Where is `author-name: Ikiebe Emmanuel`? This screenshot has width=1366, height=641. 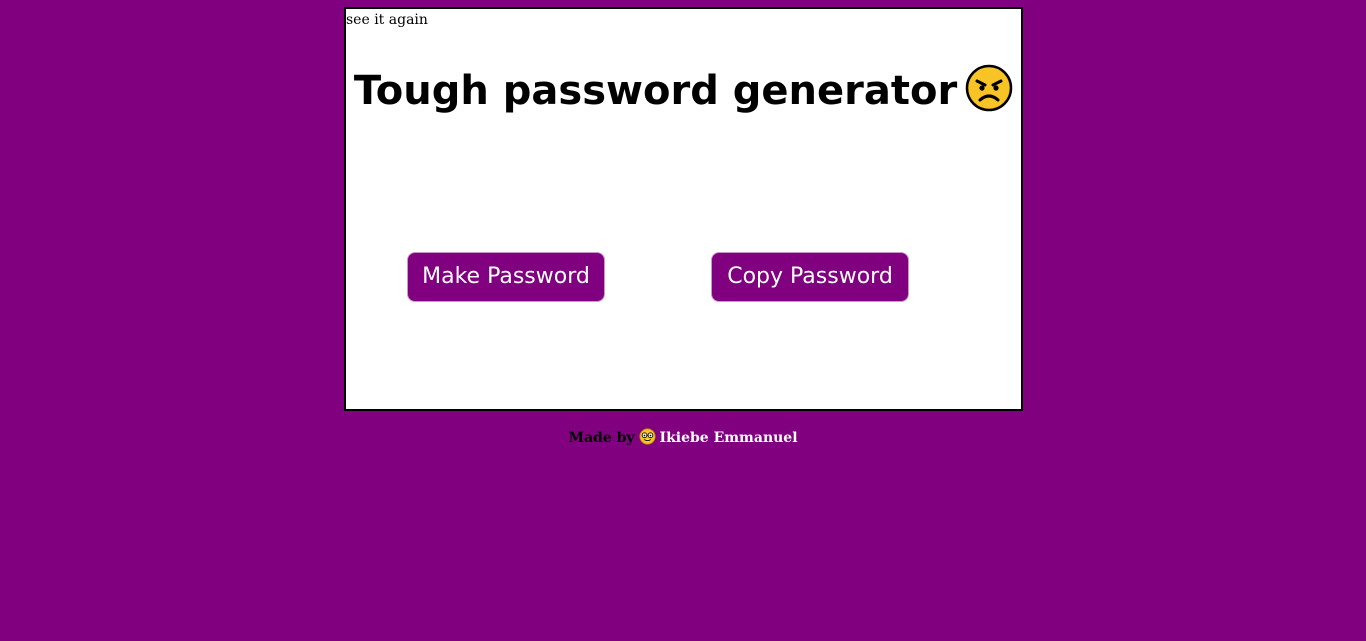
author-name: Ikiebe Emmanuel is located at coordinates (728, 438).